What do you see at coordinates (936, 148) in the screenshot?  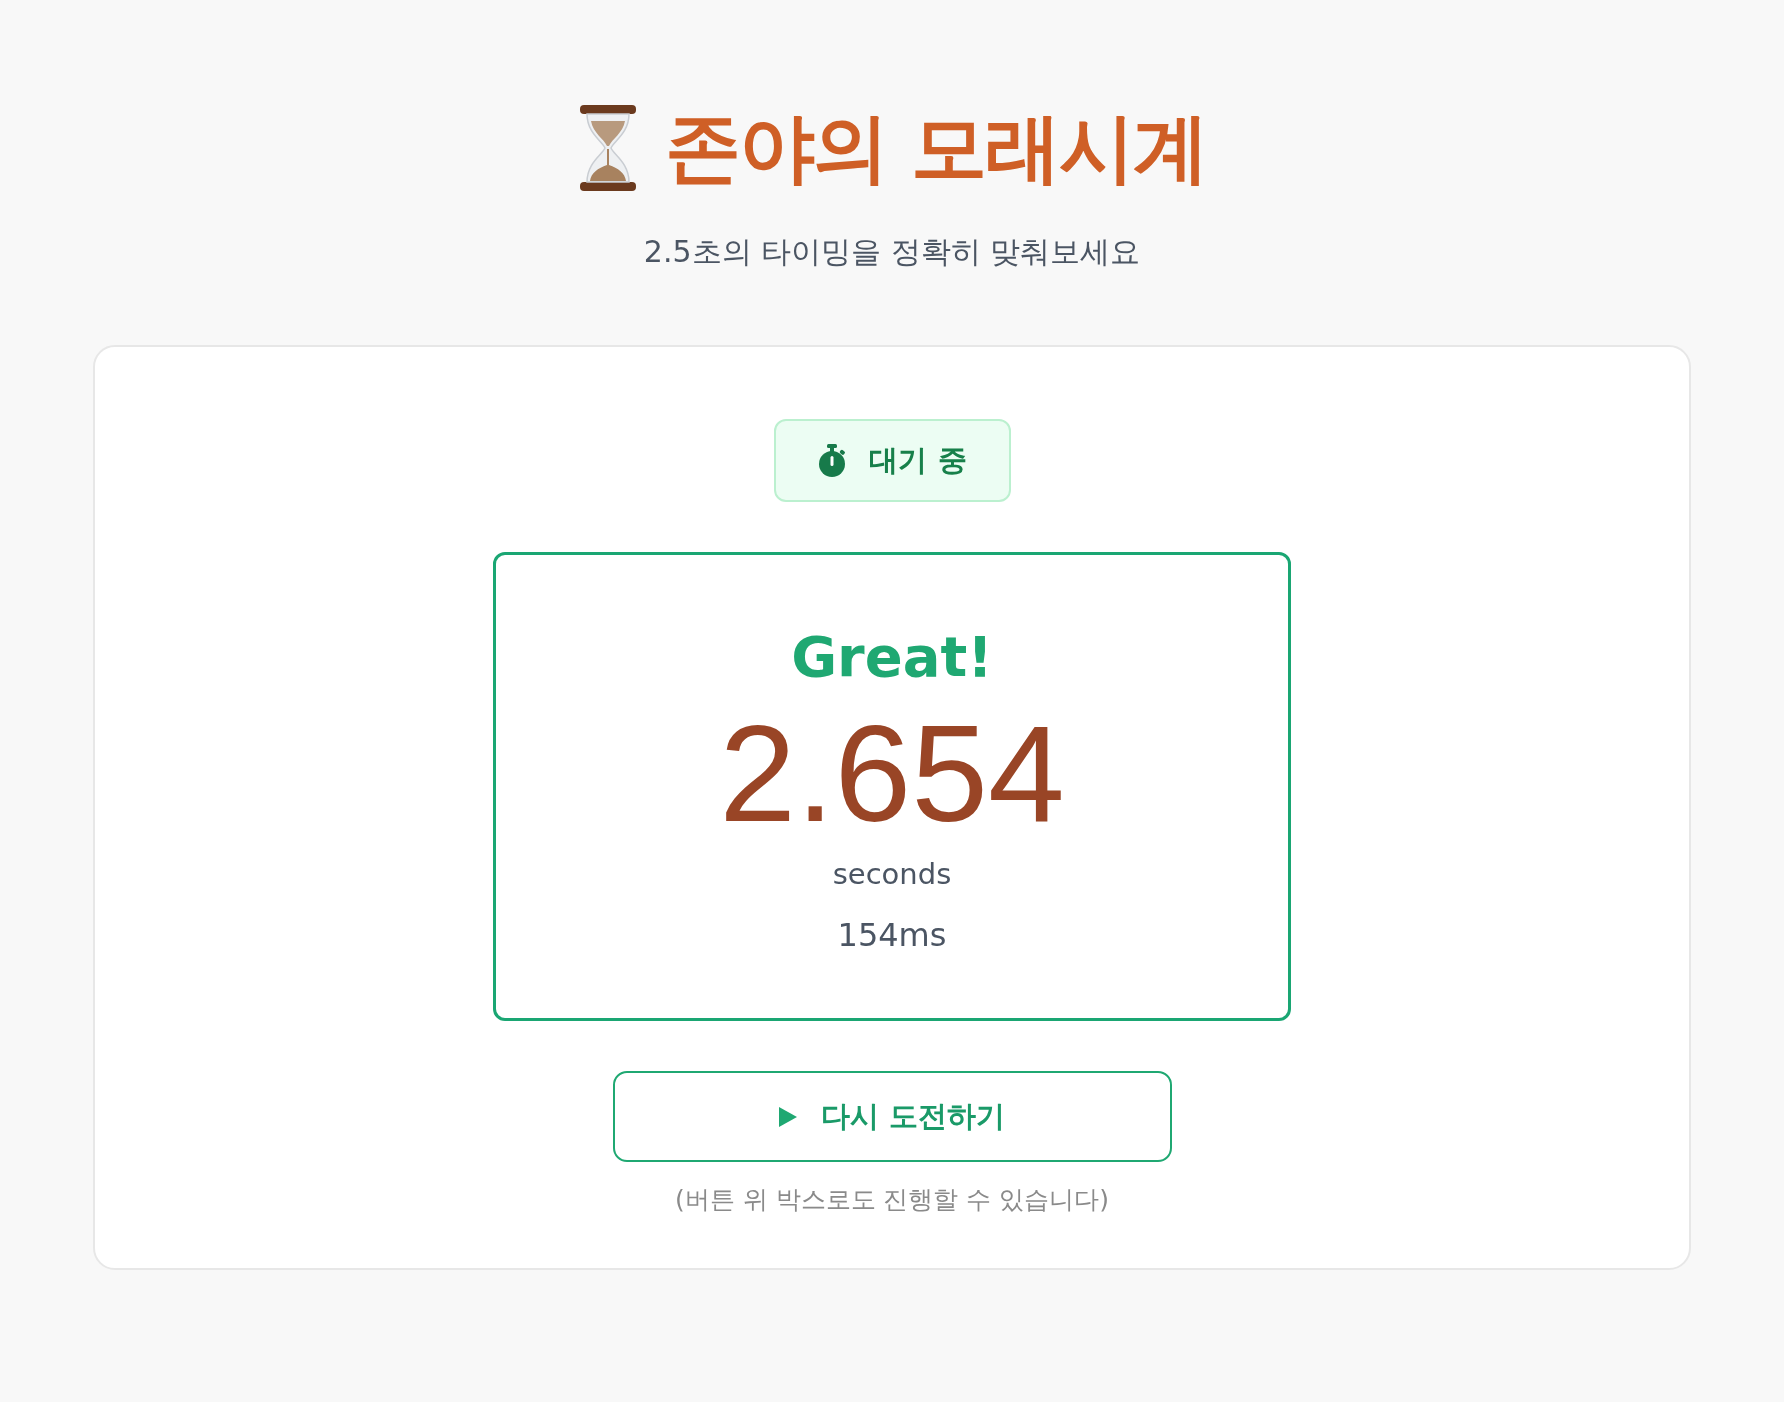 I see `page-title: 존야의 모래시계` at bounding box center [936, 148].